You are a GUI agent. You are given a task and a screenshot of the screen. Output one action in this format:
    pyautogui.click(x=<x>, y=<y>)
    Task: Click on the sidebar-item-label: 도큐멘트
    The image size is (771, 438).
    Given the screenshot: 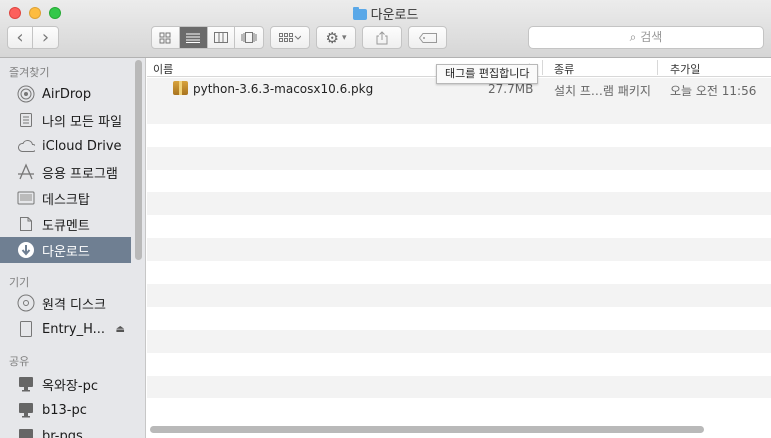 What is the action you would take?
    pyautogui.click(x=66, y=226)
    